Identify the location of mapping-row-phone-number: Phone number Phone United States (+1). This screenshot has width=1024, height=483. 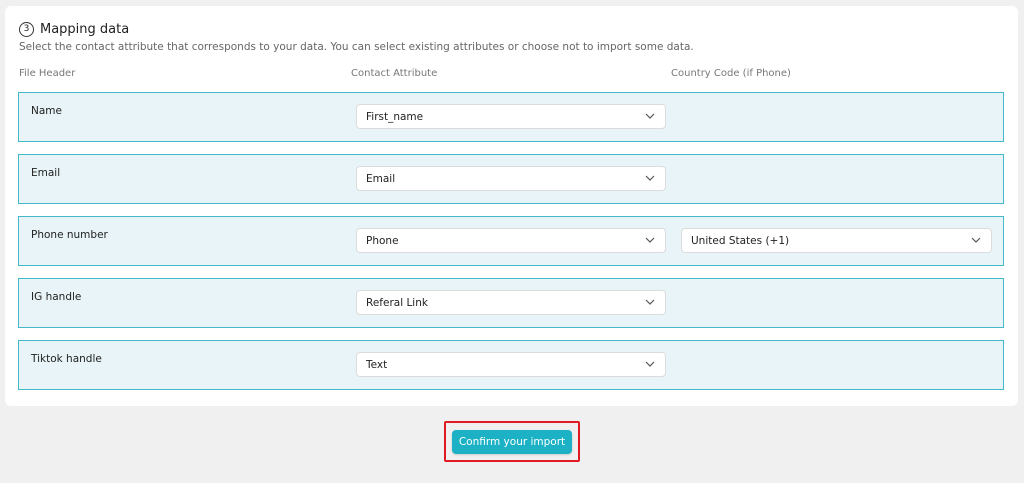
(511, 241).